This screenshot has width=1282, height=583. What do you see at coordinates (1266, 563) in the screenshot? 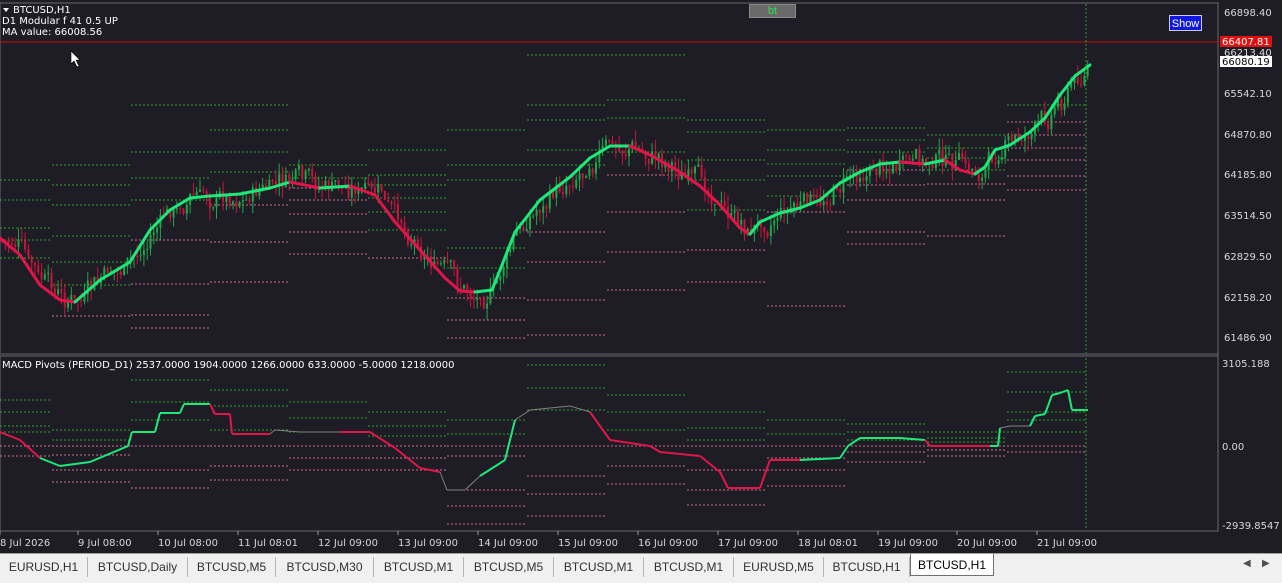
I see `tab-scroll-right-icon: ▶` at bounding box center [1266, 563].